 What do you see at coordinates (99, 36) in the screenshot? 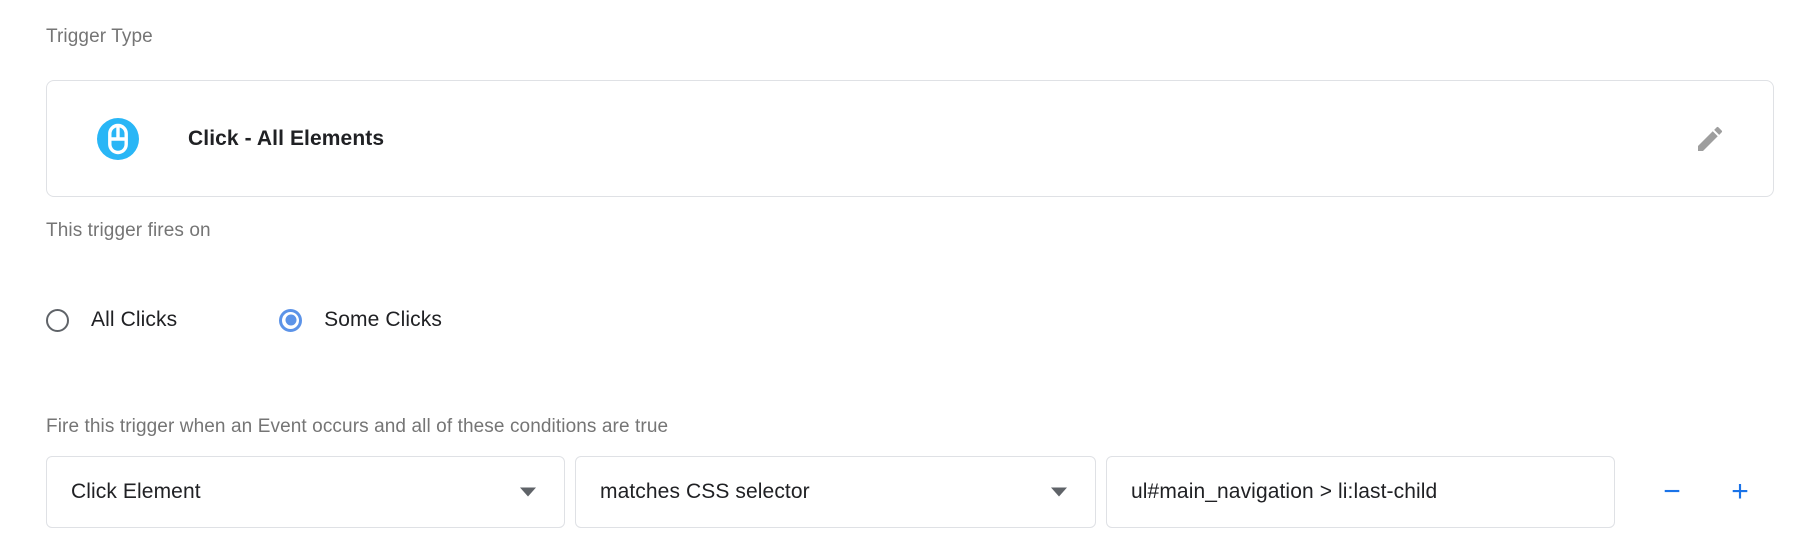
I see `trigger-type-label: Trigger Type` at bounding box center [99, 36].